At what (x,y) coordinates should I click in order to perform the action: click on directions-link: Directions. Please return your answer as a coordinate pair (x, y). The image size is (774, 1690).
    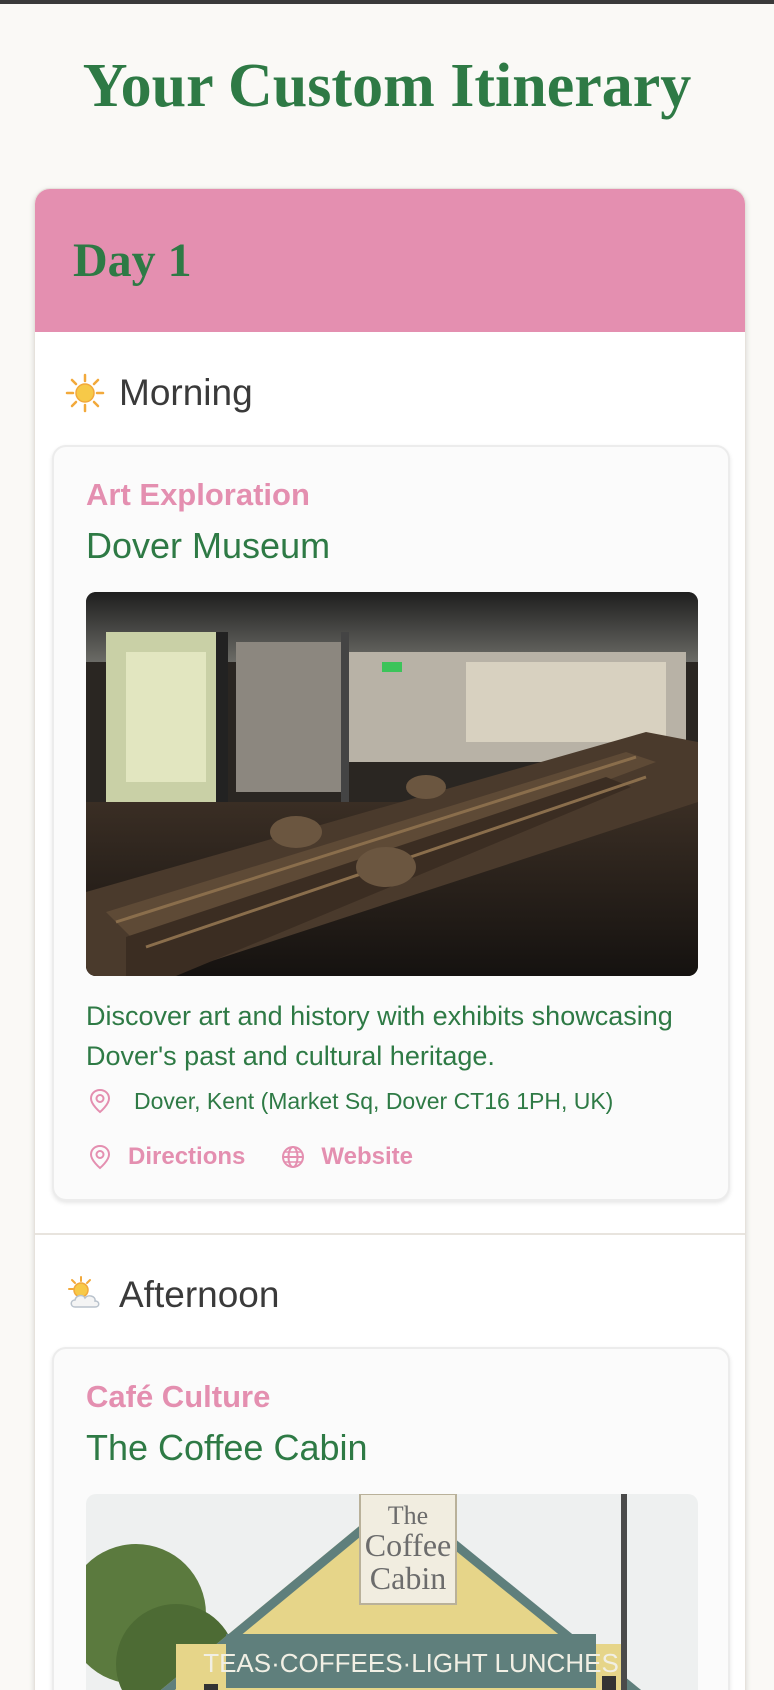
    Looking at the image, I should click on (165, 1157).